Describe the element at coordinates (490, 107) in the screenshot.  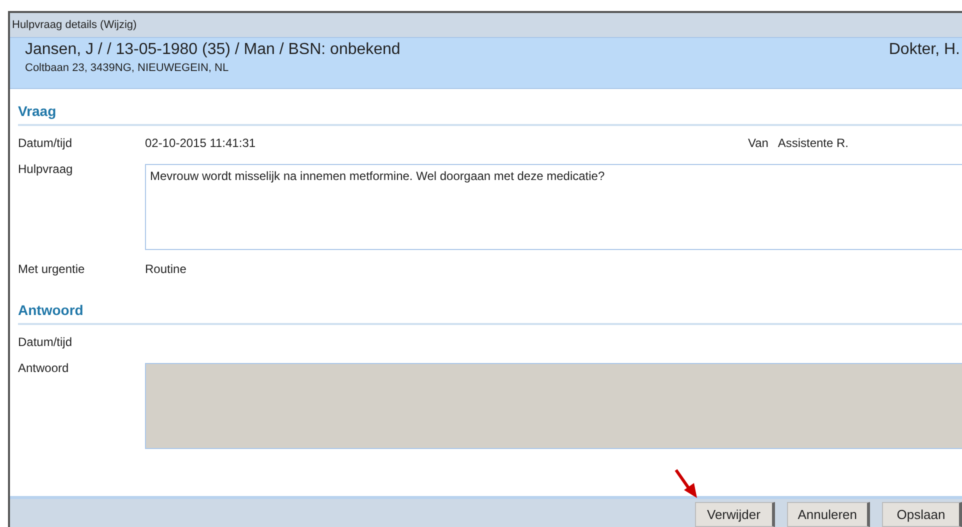
I see `section-heading: Vraag` at that location.